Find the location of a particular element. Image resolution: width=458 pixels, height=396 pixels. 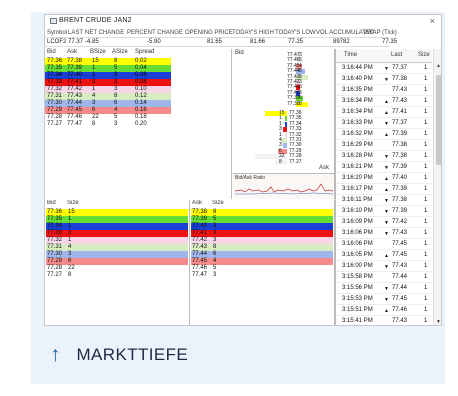

ask-grid-row-cell: 77.43 is located at coordinates (200, 247).